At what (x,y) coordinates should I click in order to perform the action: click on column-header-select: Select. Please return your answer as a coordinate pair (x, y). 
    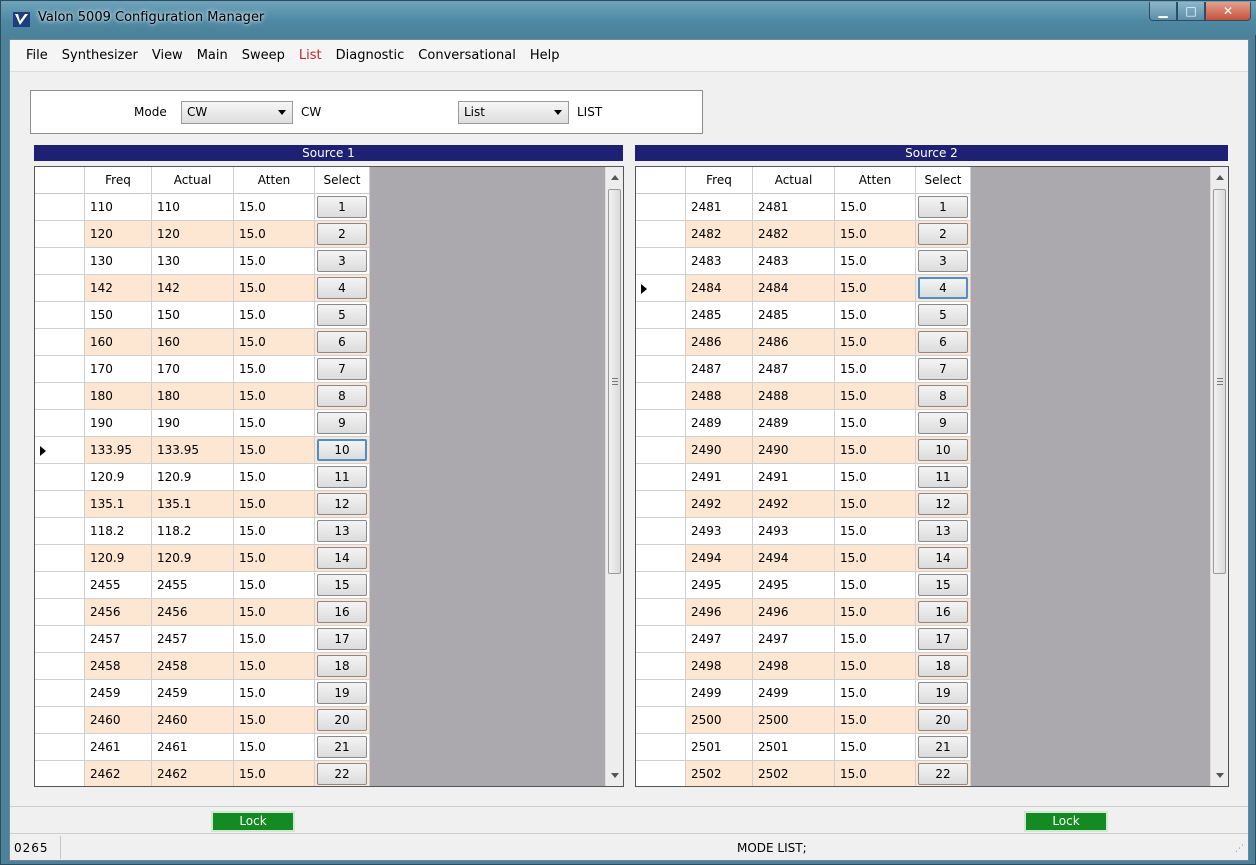
    Looking at the image, I should click on (342, 180).